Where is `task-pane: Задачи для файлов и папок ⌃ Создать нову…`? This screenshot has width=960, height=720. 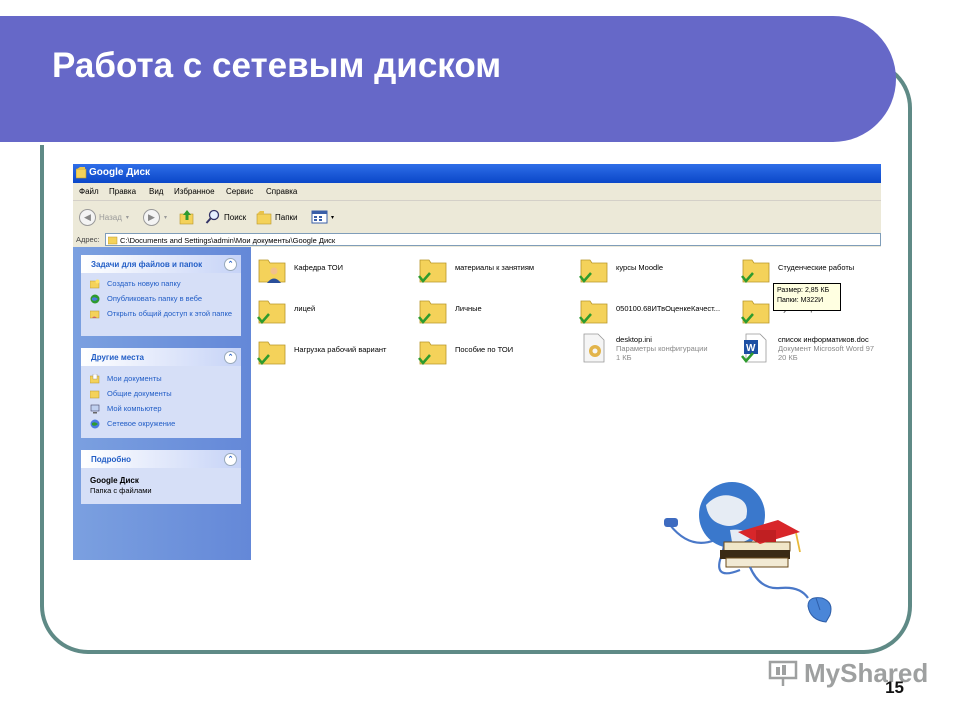
task-pane: Задачи для файлов и папок ⌃ Создать нову… is located at coordinates (162, 403).